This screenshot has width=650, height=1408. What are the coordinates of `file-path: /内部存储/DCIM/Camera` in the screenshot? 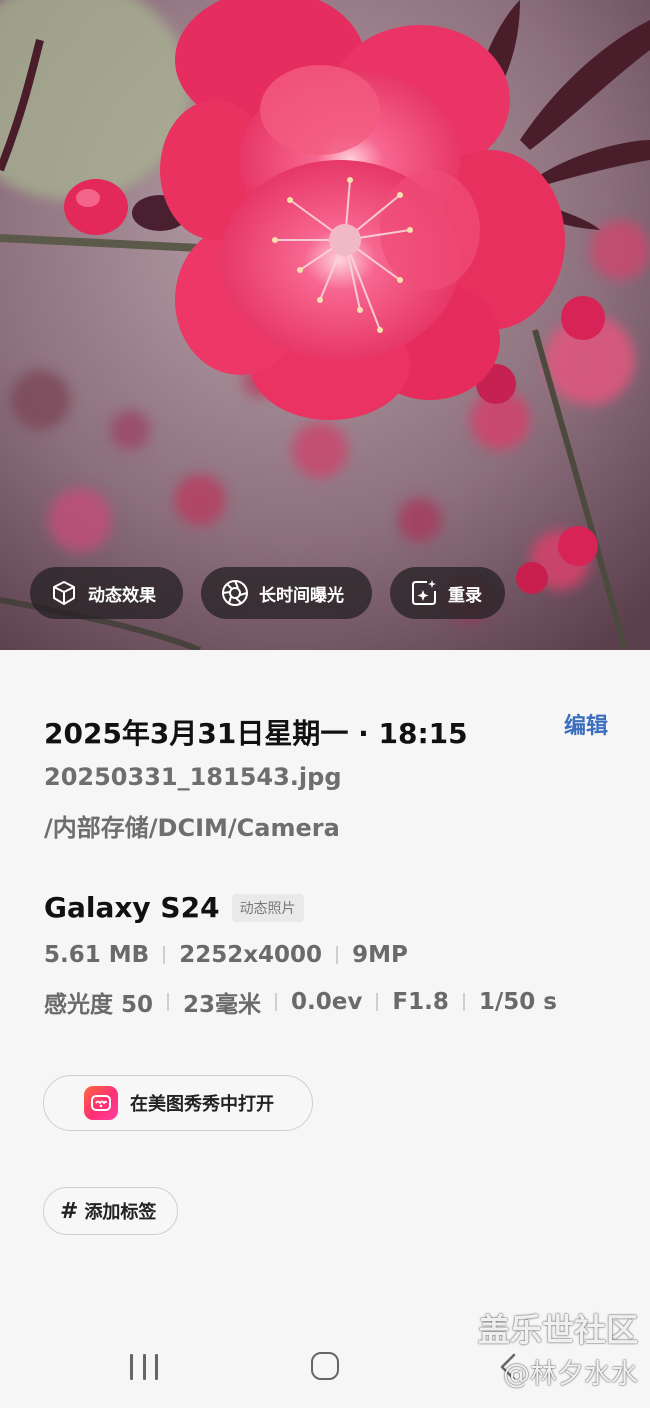 It's located at (192, 828).